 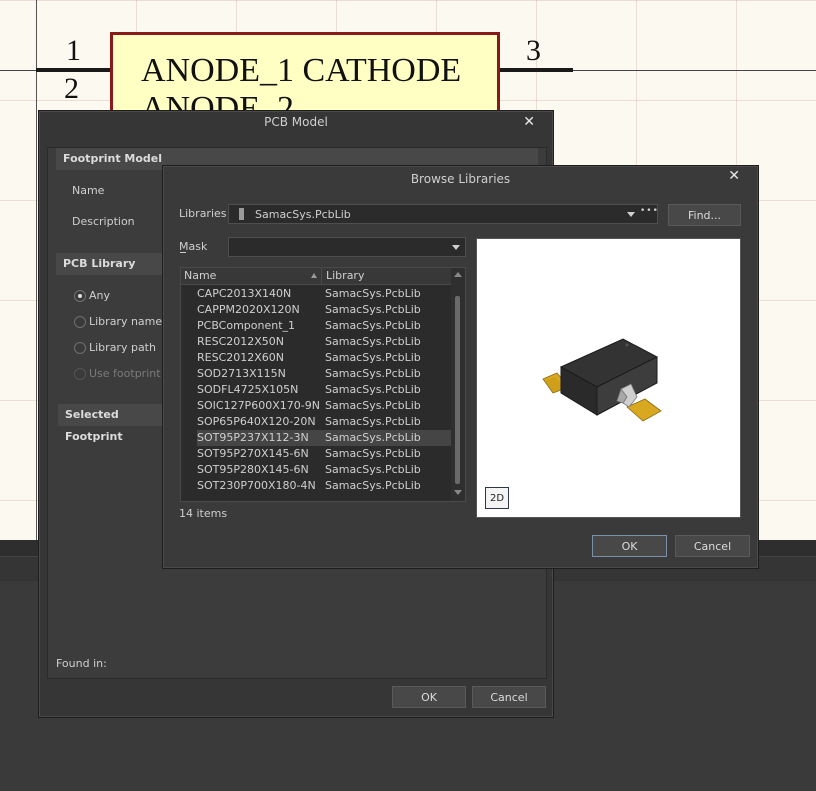 I want to click on scroll-down-icon, so click(x=458, y=492).